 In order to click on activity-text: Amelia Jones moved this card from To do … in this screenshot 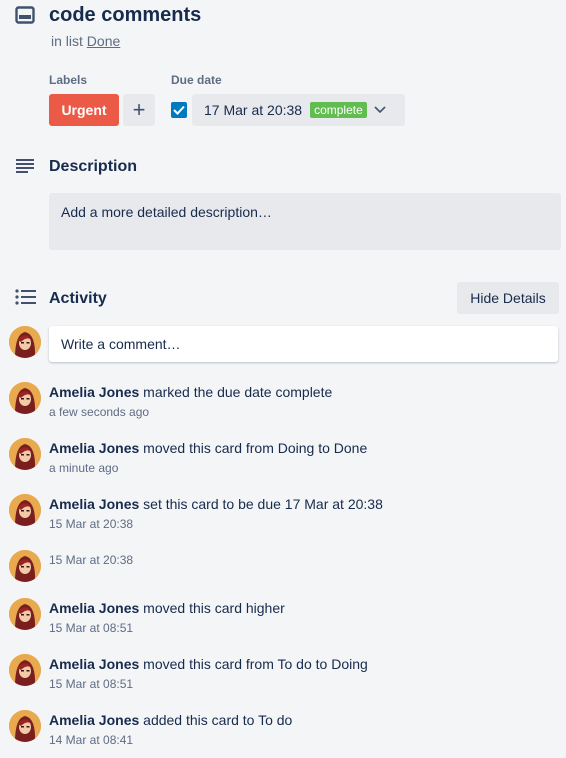, I will do `click(208, 664)`.